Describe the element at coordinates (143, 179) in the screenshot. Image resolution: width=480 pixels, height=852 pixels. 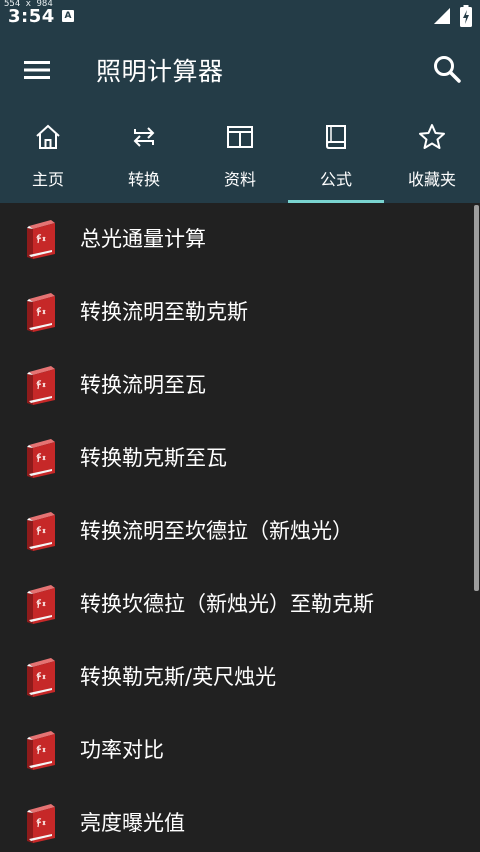
I see `tab-label: 转换` at that location.